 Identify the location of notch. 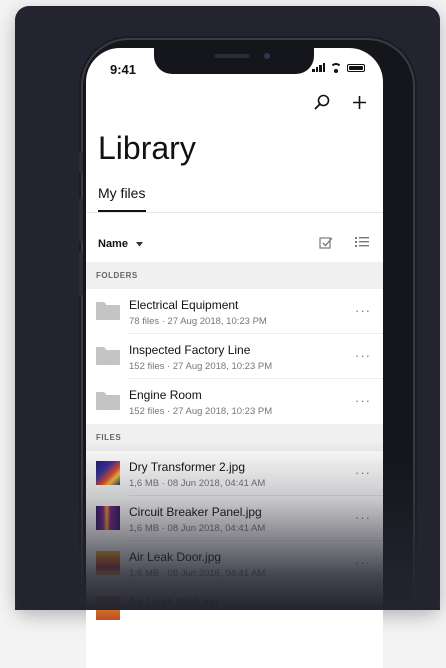
(234, 61).